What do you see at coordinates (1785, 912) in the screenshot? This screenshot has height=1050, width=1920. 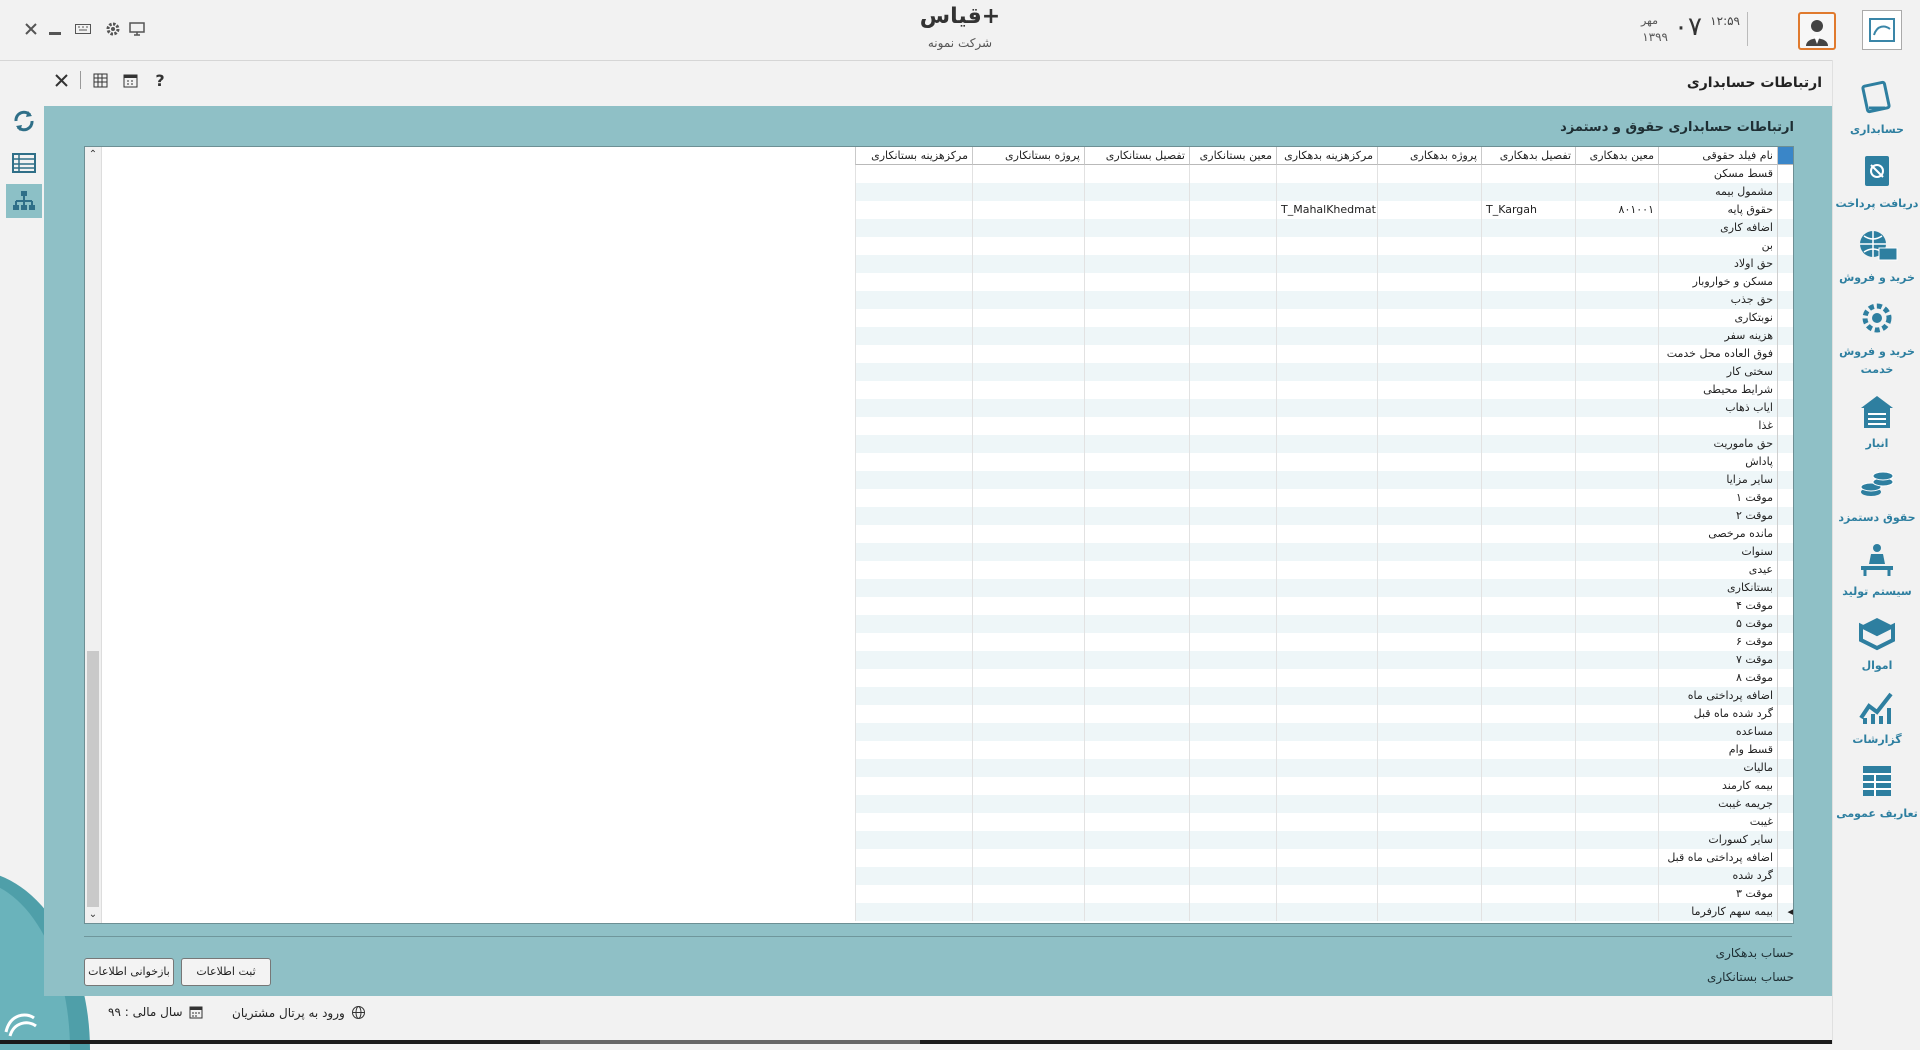 I see `row-selector: ◂` at bounding box center [1785, 912].